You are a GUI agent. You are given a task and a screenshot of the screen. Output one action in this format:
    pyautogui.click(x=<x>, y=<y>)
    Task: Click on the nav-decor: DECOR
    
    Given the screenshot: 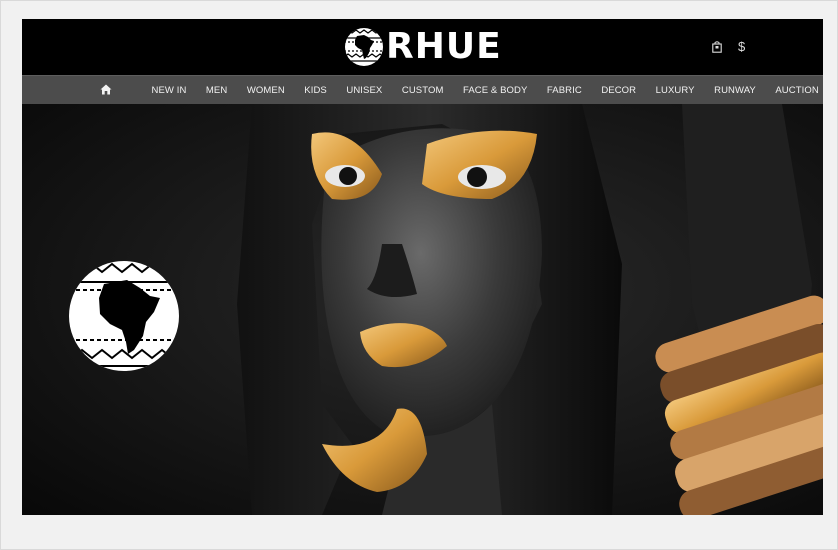 What is the action you would take?
    pyautogui.click(x=618, y=90)
    